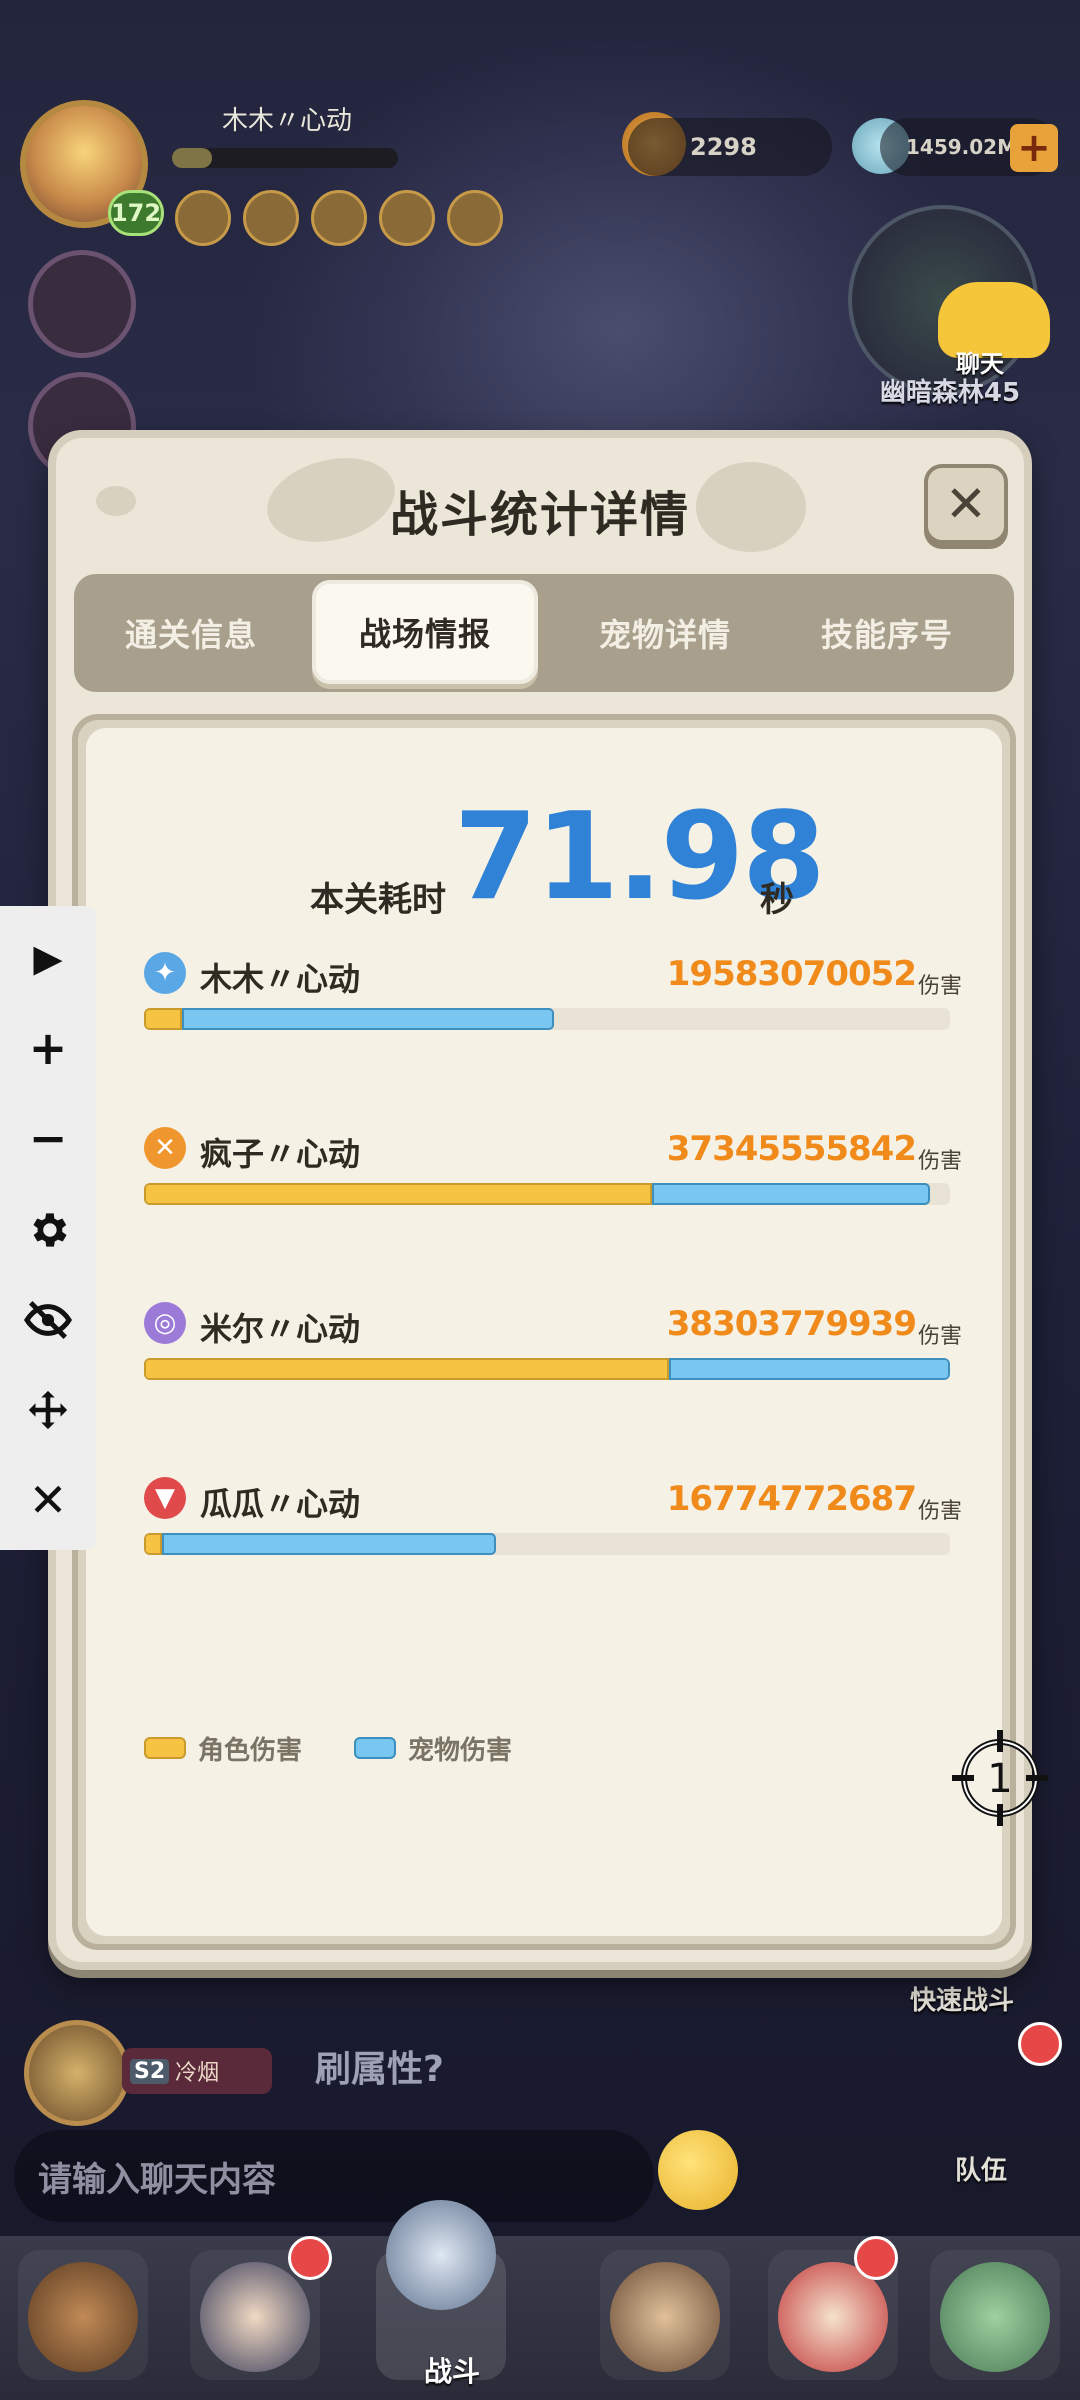 This screenshot has height=2400, width=1080. What do you see at coordinates (348, 1748) in the screenshot?
I see `damage-legend: 角色伤害 宠物伤害` at bounding box center [348, 1748].